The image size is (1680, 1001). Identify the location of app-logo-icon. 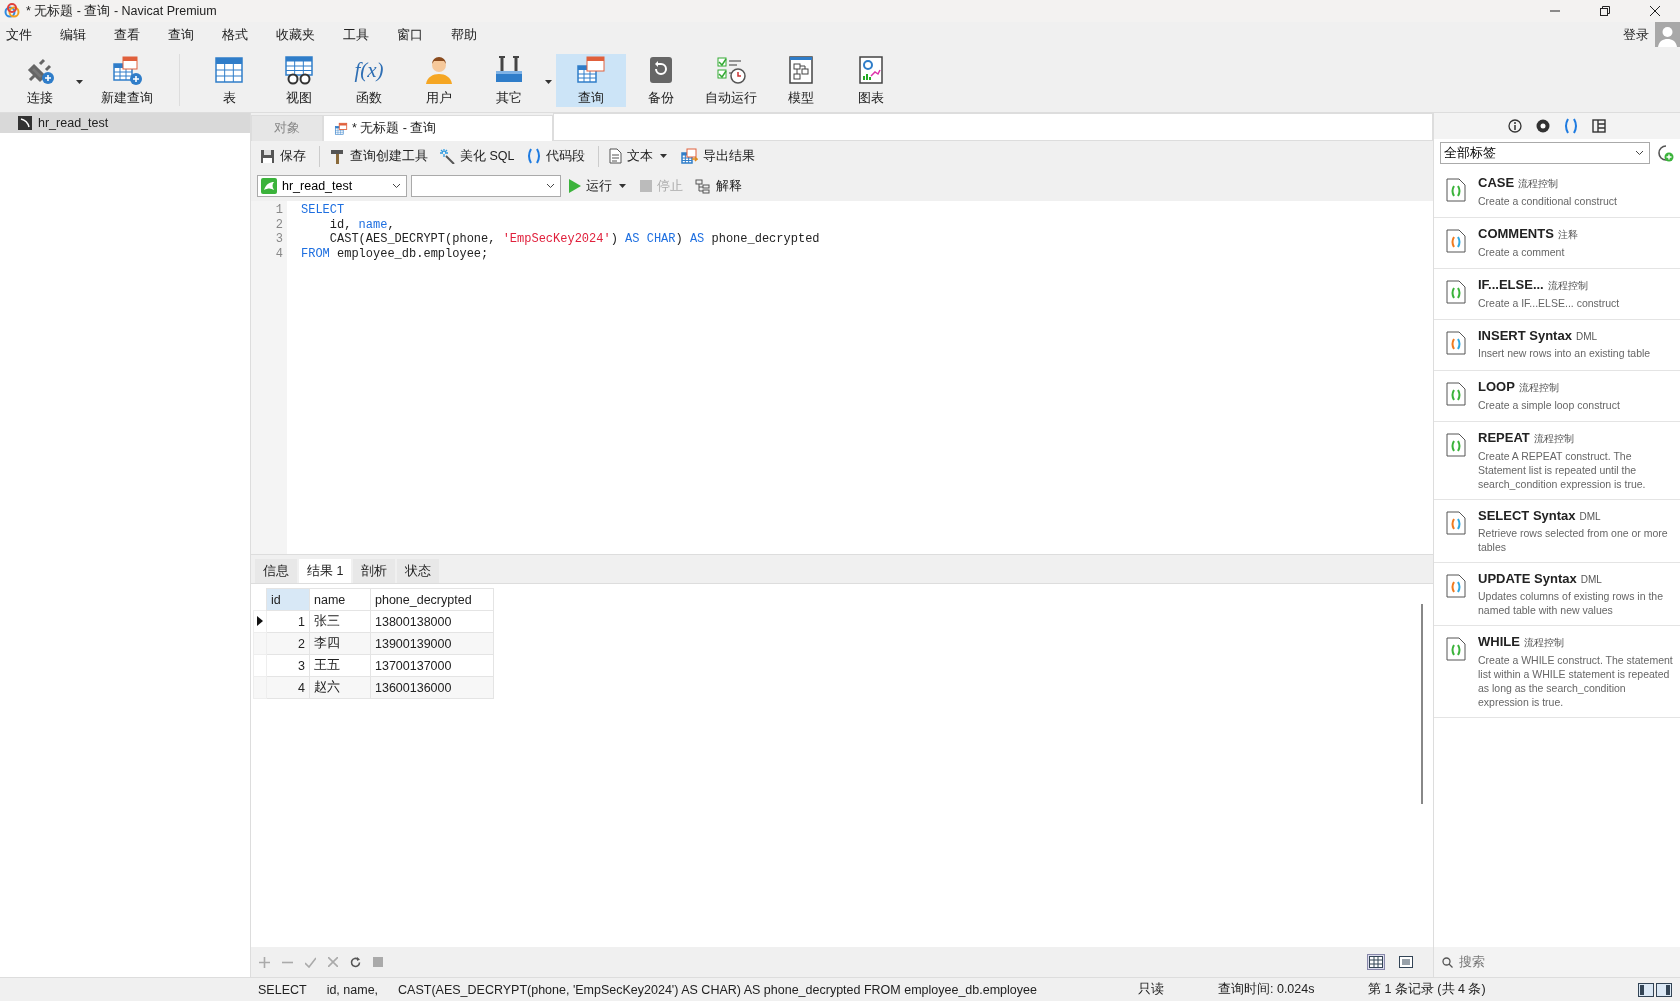
(12, 11).